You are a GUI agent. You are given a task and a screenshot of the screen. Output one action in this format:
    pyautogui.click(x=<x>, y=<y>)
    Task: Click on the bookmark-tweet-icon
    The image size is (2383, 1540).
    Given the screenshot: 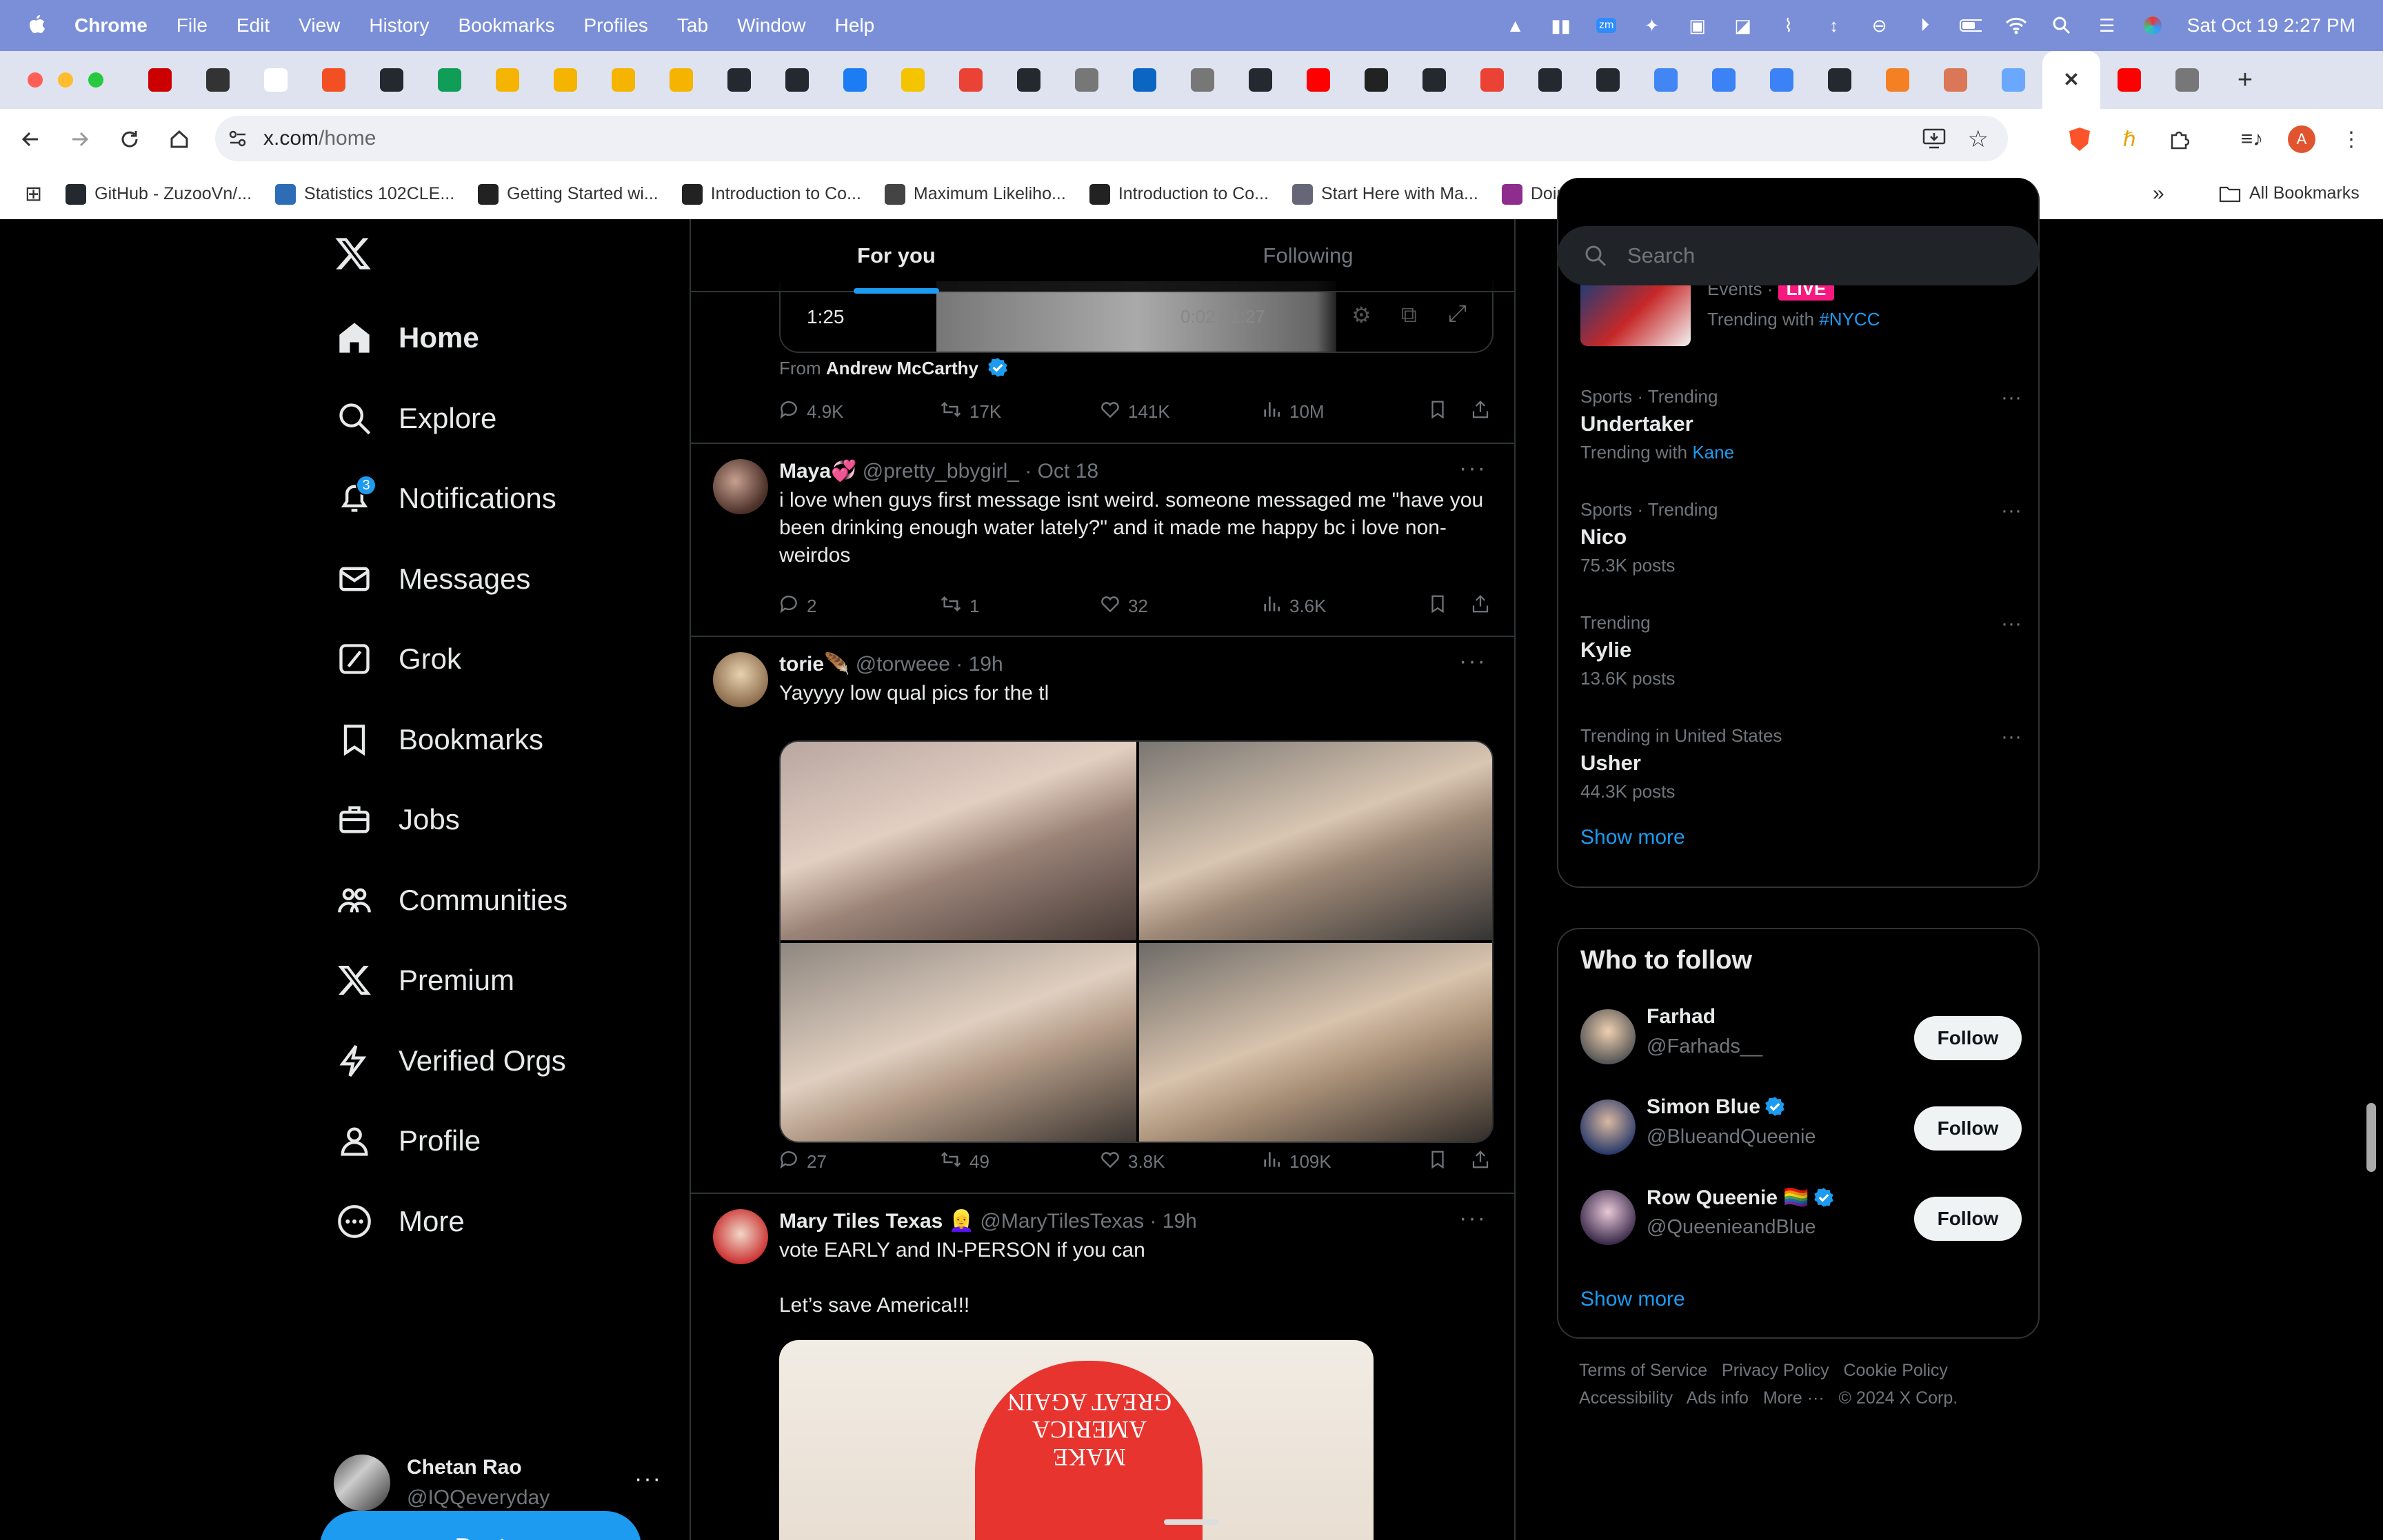 What is the action you would take?
    pyautogui.click(x=1437, y=1159)
    